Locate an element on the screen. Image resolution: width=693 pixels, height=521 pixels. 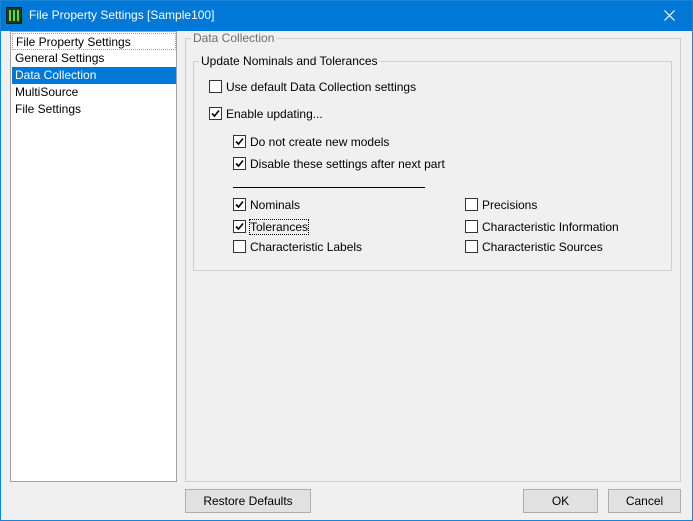
update-nominals-group-title: Update Nominals and Tolerances is located at coordinates (289, 61).